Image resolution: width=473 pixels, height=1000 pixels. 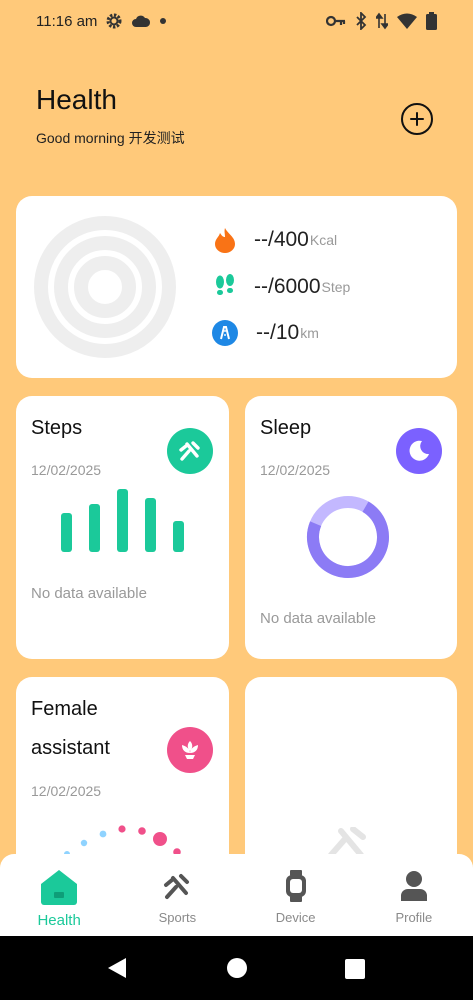 What do you see at coordinates (295, 917) in the screenshot?
I see `nav-label: Device` at bounding box center [295, 917].